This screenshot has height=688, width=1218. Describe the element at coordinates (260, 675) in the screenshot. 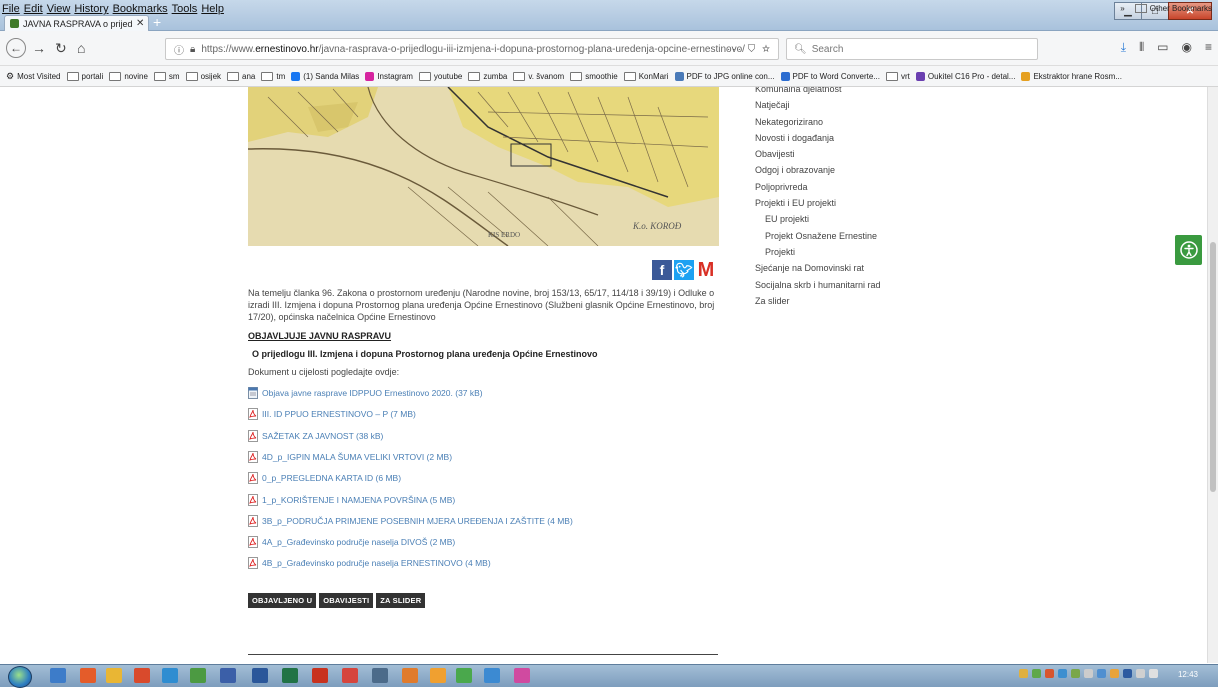

I see `word-icon` at that location.